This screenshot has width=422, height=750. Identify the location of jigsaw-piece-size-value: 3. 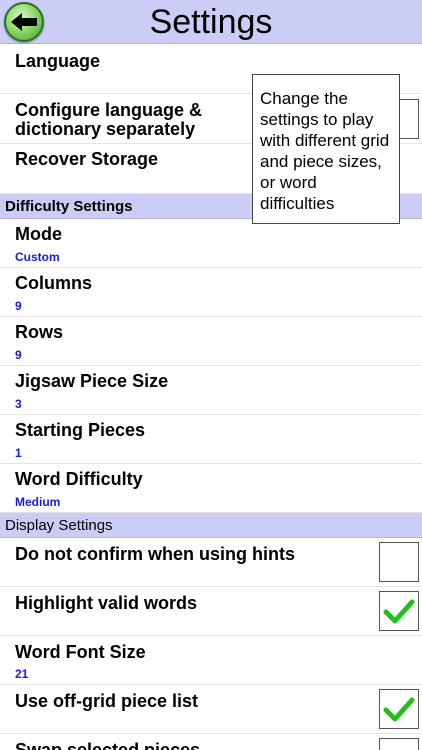
(18, 404).